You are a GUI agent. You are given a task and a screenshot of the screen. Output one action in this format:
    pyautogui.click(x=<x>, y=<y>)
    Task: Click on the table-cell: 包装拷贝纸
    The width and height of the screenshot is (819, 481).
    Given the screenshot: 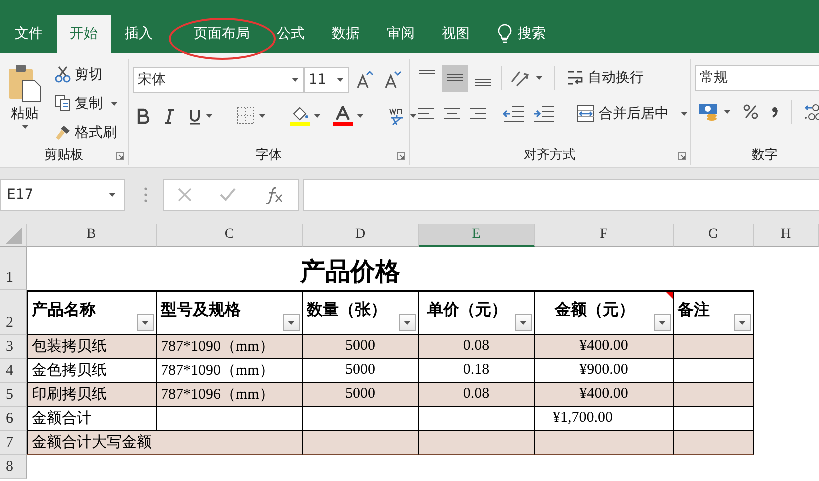 What is the action you would take?
    pyautogui.click(x=92, y=347)
    